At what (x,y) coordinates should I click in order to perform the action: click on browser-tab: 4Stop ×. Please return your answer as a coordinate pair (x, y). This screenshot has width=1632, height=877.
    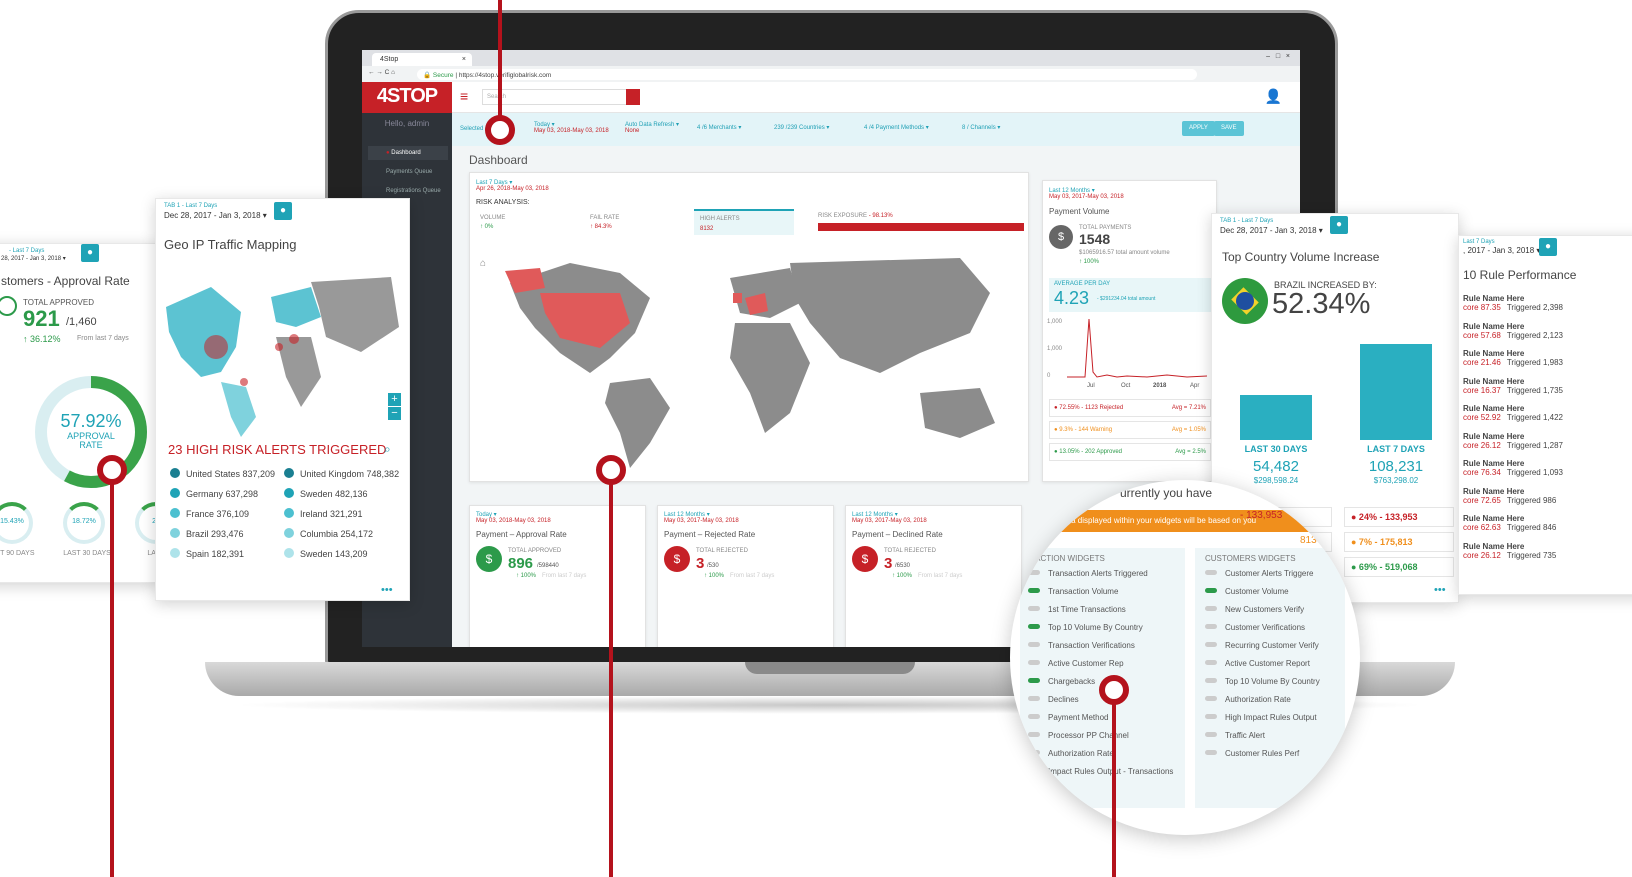
    Looking at the image, I should click on (422, 59).